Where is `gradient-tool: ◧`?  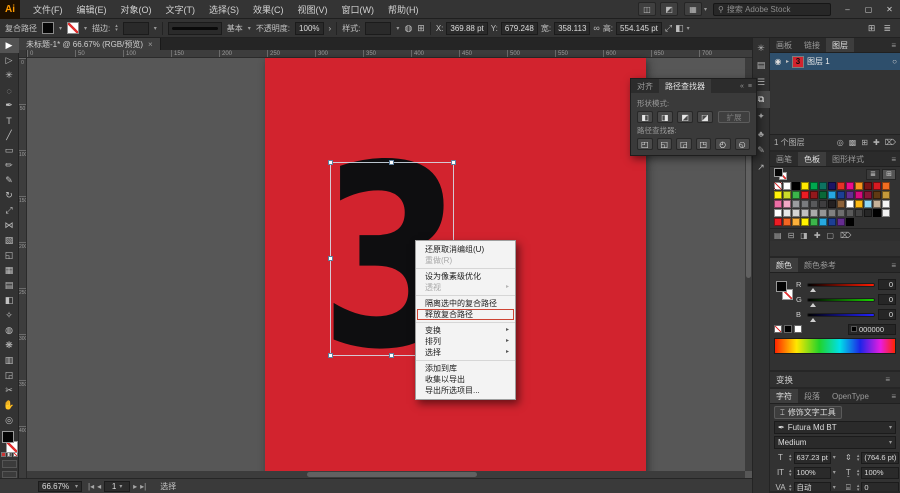 gradient-tool: ◧ is located at coordinates (9, 300).